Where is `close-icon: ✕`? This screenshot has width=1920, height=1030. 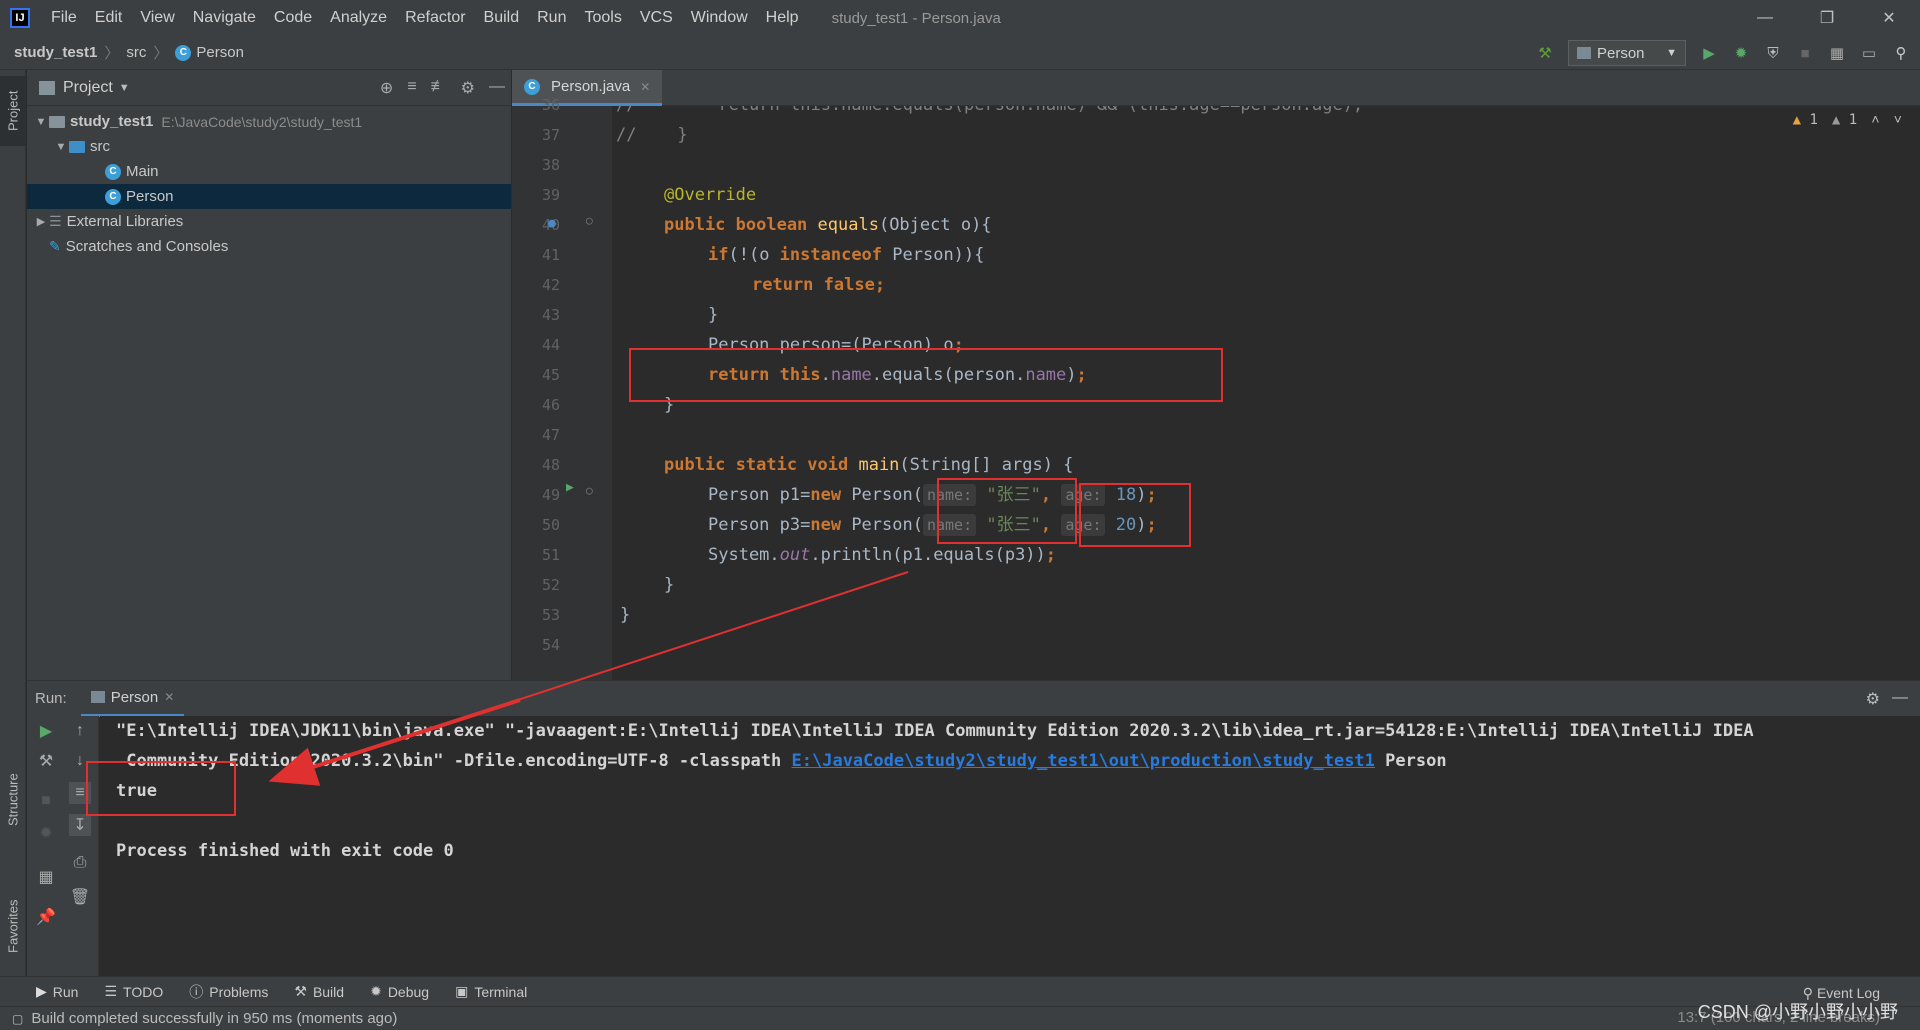
close-icon: ✕ is located at coordinates (1889, 18).